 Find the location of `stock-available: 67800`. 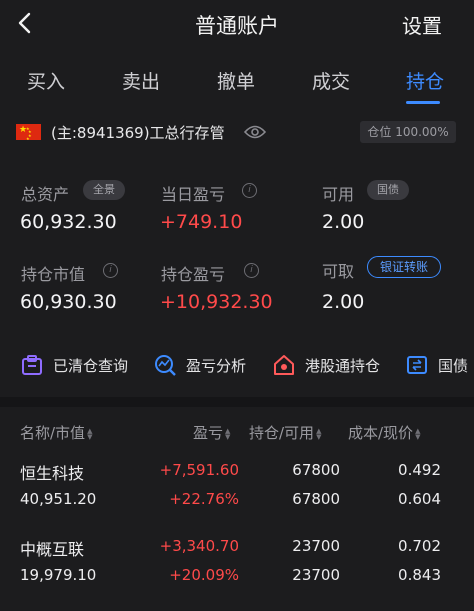

stock-available: 67800 is located at coordinates (316, 499).